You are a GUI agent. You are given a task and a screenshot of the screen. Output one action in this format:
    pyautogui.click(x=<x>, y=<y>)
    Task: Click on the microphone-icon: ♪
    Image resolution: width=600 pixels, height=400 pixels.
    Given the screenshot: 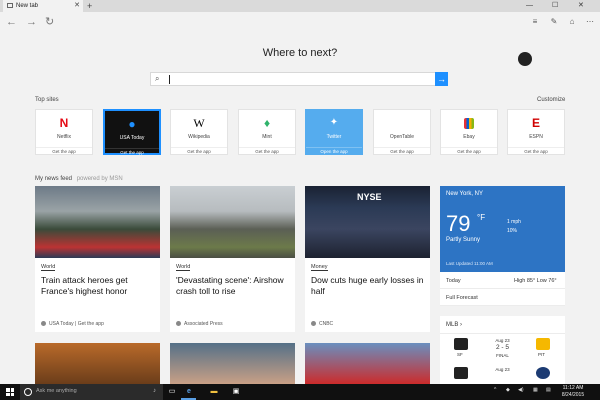 What is the action you would take?
    pyautogui.click(x=154, y=391)
    